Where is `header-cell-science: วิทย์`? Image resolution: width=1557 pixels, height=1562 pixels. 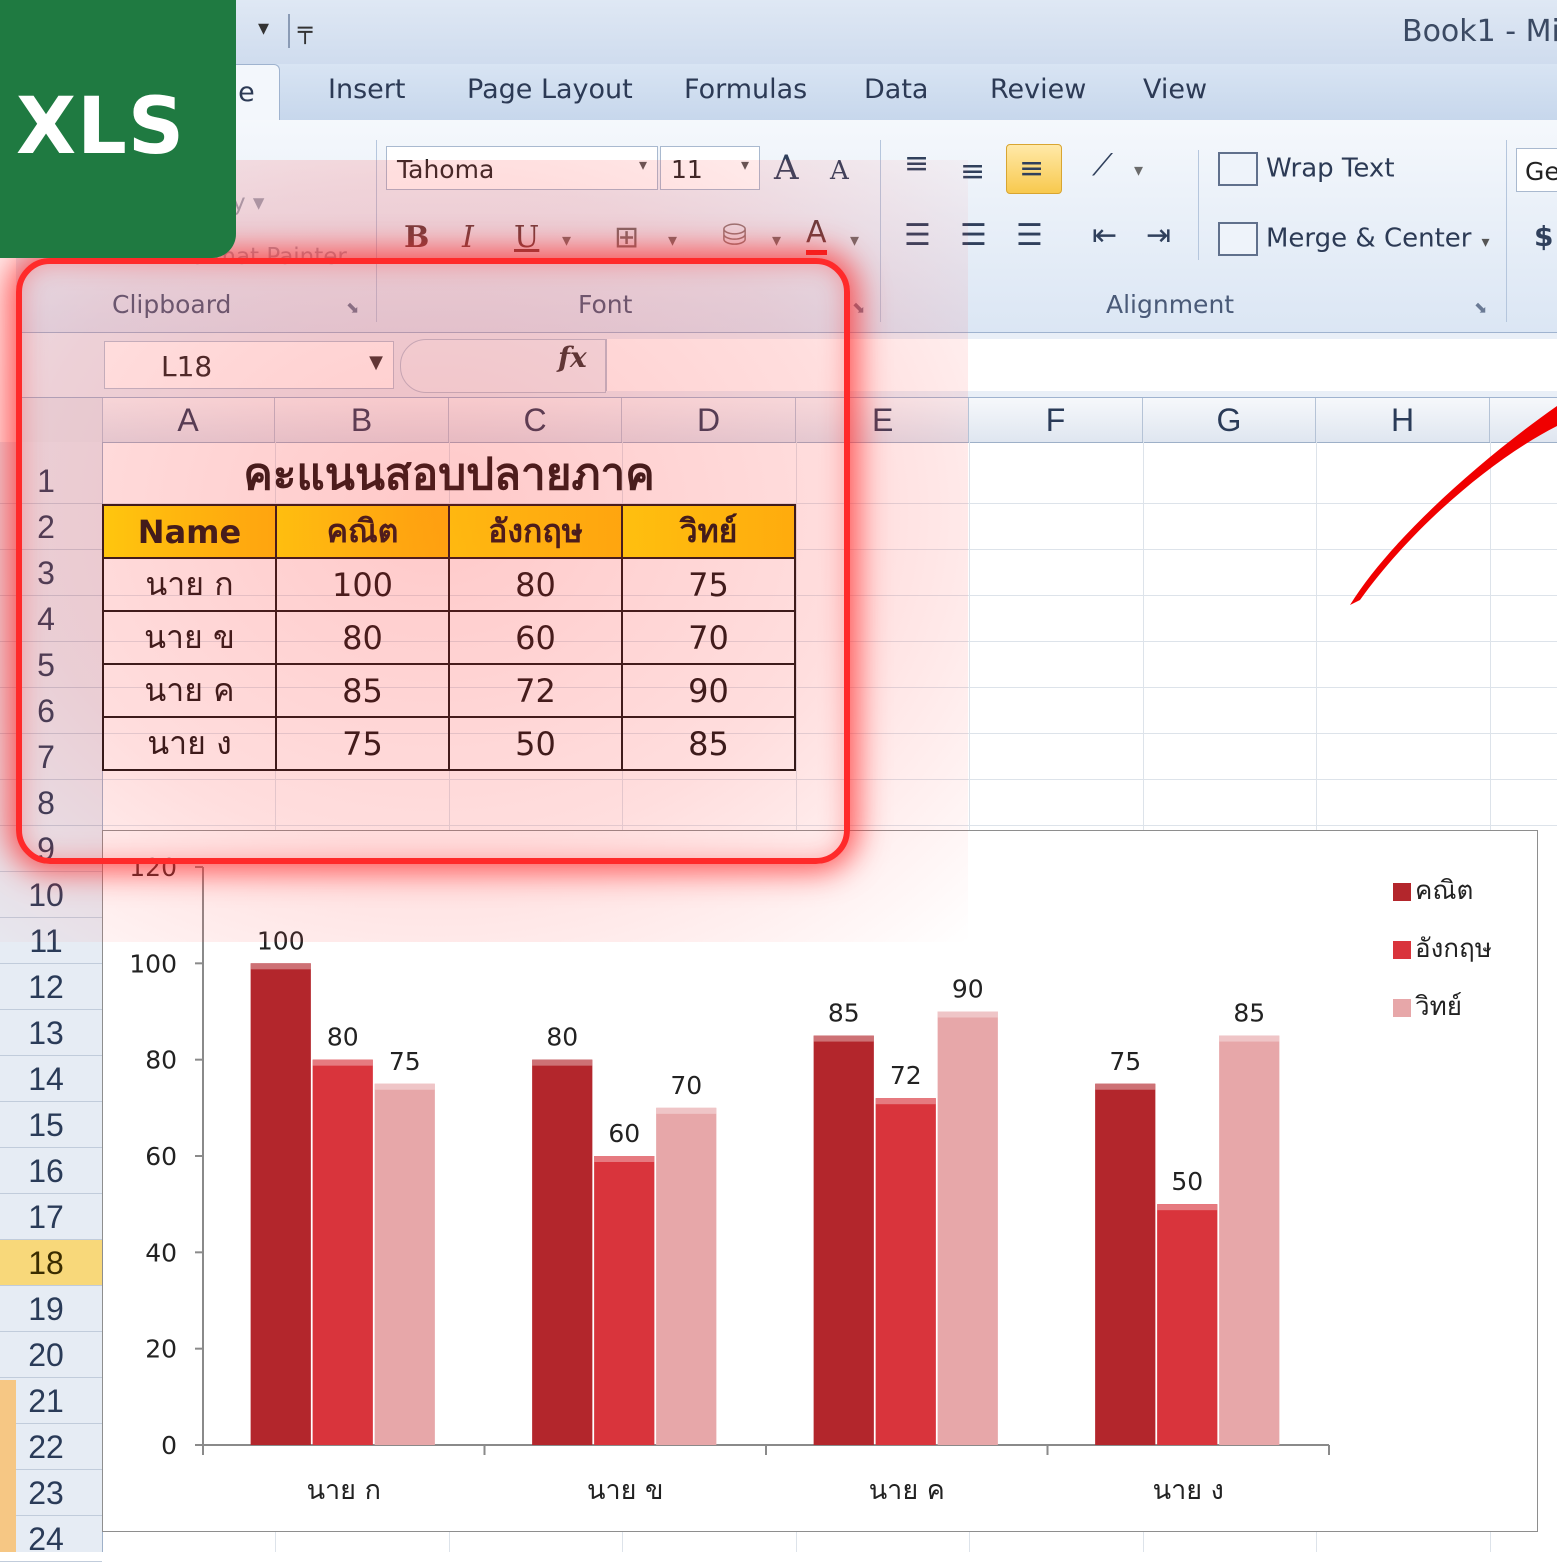 header-cell-science: วิทย์ is located at coordinates (708, 531).